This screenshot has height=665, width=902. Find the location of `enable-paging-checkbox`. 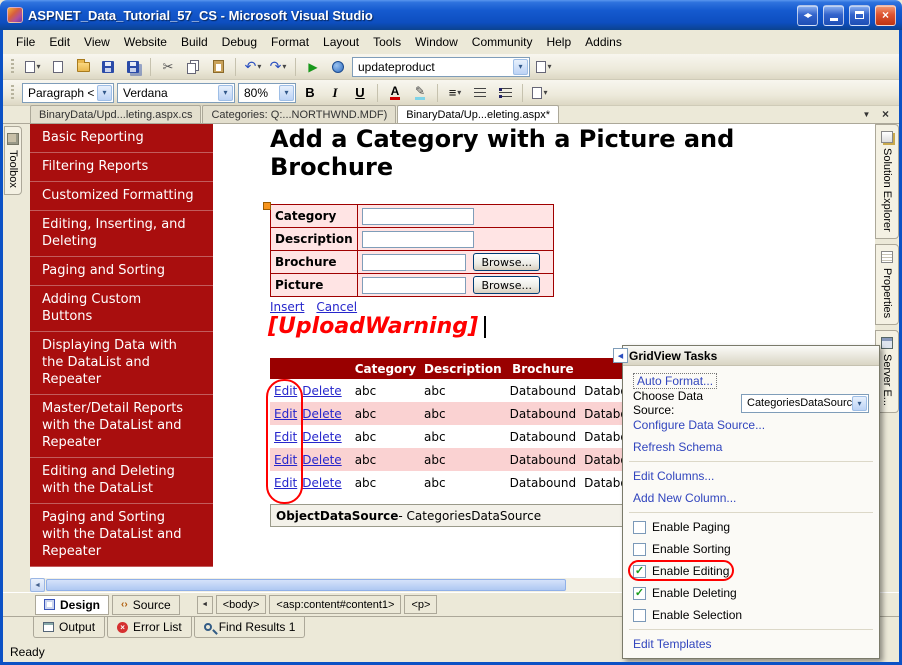

enable-paging-checkbox is located at coordinates (639, 527).